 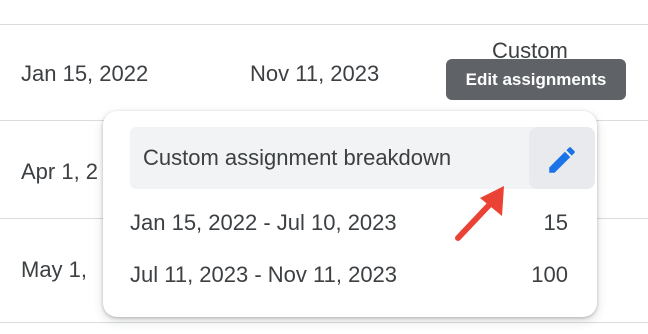 What do you see at coordinates (85, 73) in the screenshot?
I see `row-1-start-date: Jan 15, 2022` at bounding box center [85, 73].